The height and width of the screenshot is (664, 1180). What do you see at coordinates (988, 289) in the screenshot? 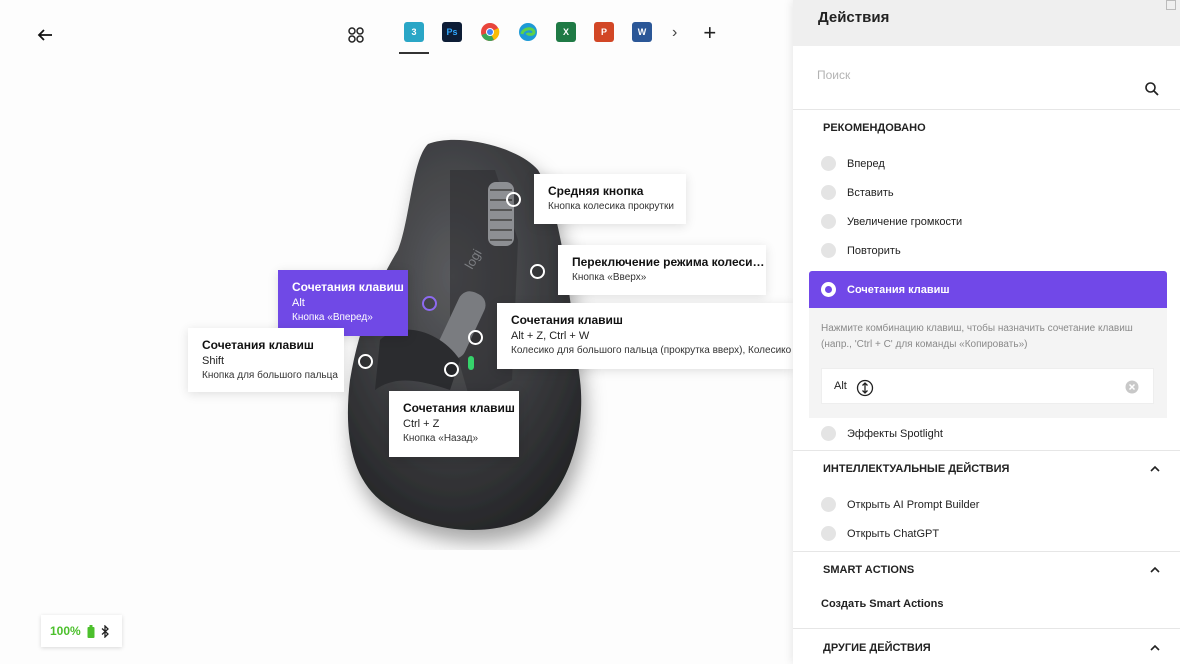
I see `selected-action-keystroke: Сочетания клавиш` at bounding box center [988, 289].